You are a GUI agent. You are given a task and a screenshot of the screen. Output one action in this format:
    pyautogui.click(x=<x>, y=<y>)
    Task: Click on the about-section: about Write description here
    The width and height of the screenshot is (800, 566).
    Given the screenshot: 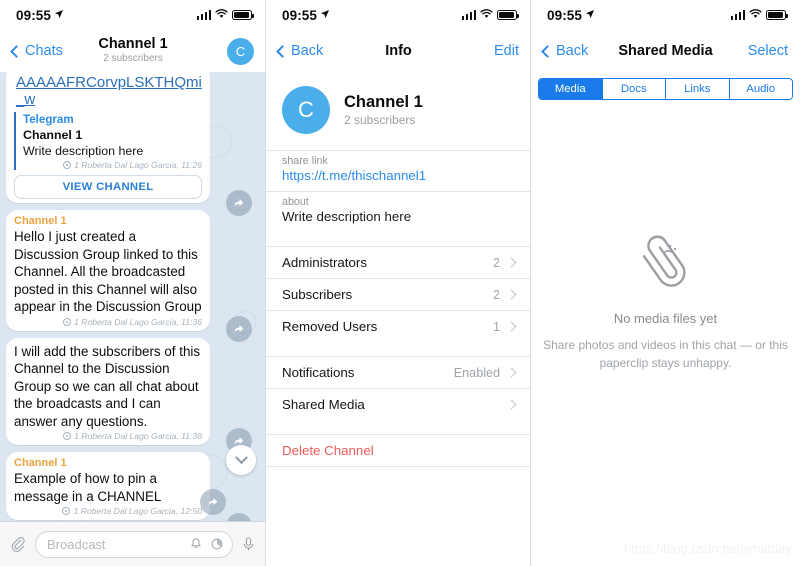 What is the action you would take?
    pyautogui.click(x=398, y=211)
    